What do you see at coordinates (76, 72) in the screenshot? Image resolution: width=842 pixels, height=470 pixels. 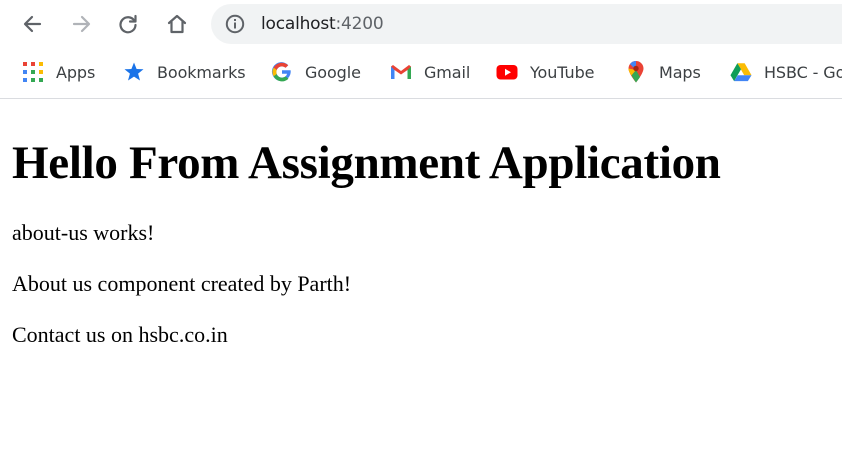 I see `bookmark-label: Apps` at bounding box center [76, 72].